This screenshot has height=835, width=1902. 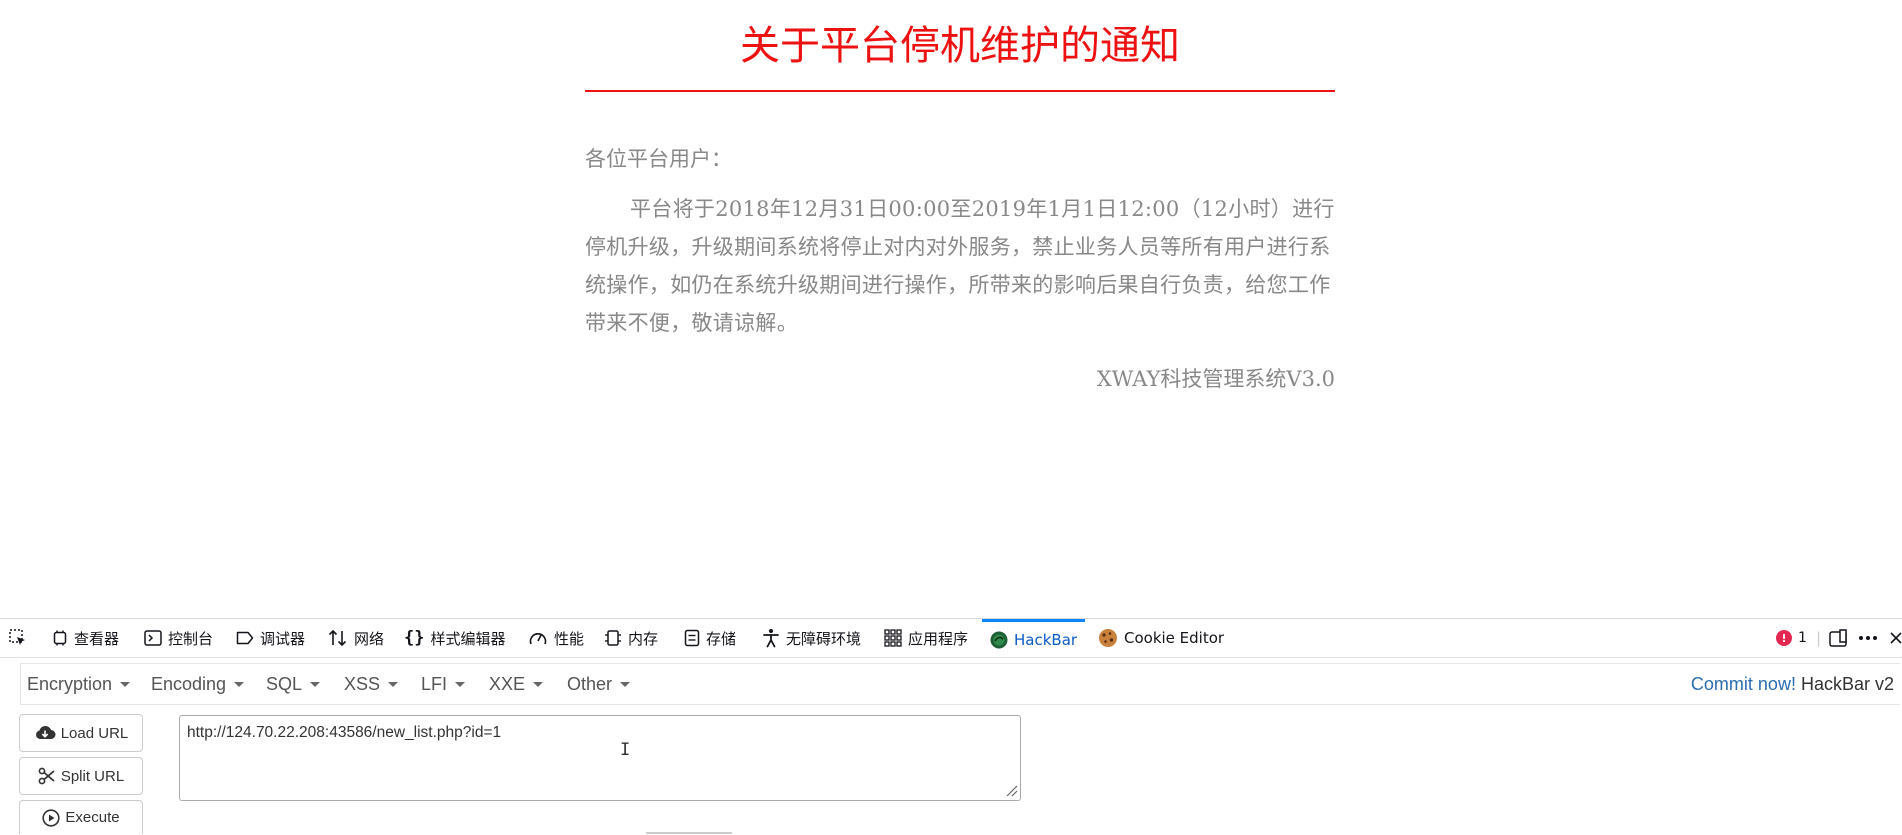 I want to click on hackbar-icon, so click(x=999, y=639).